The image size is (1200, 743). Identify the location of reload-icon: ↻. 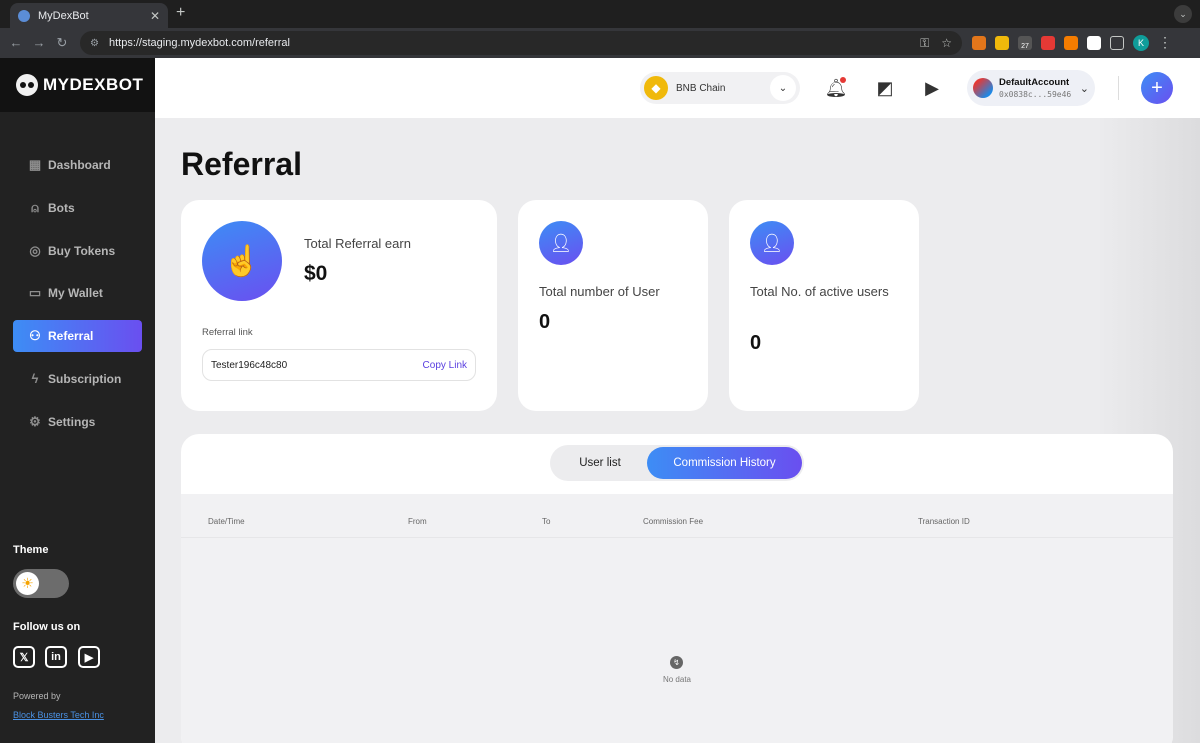
(62, 43).